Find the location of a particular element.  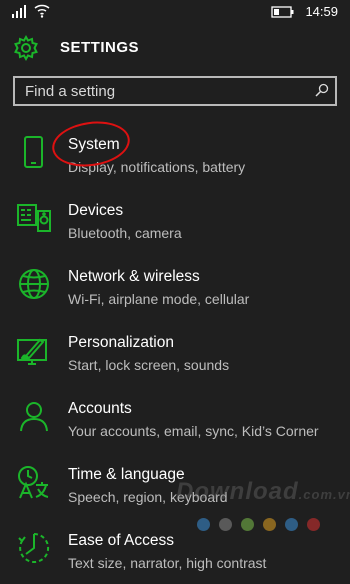

item-description: Start, lock screen, sounds is located at coordinates (149, 365).